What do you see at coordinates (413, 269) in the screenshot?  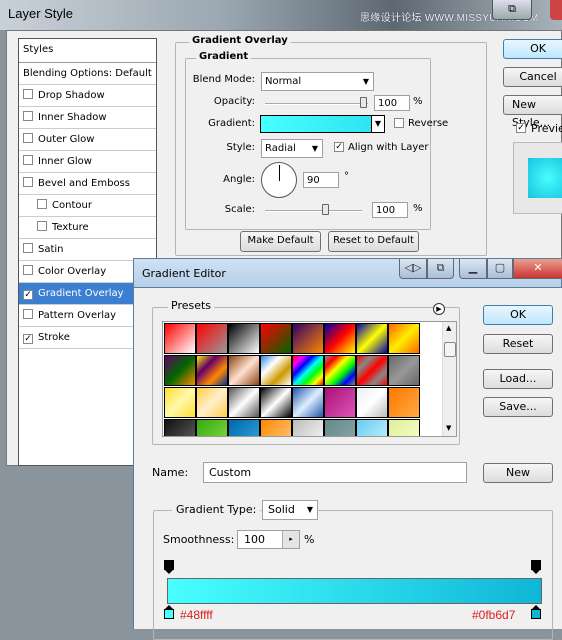 I see `arrows-icon: ◁▷` at bounding box center [413, 269].